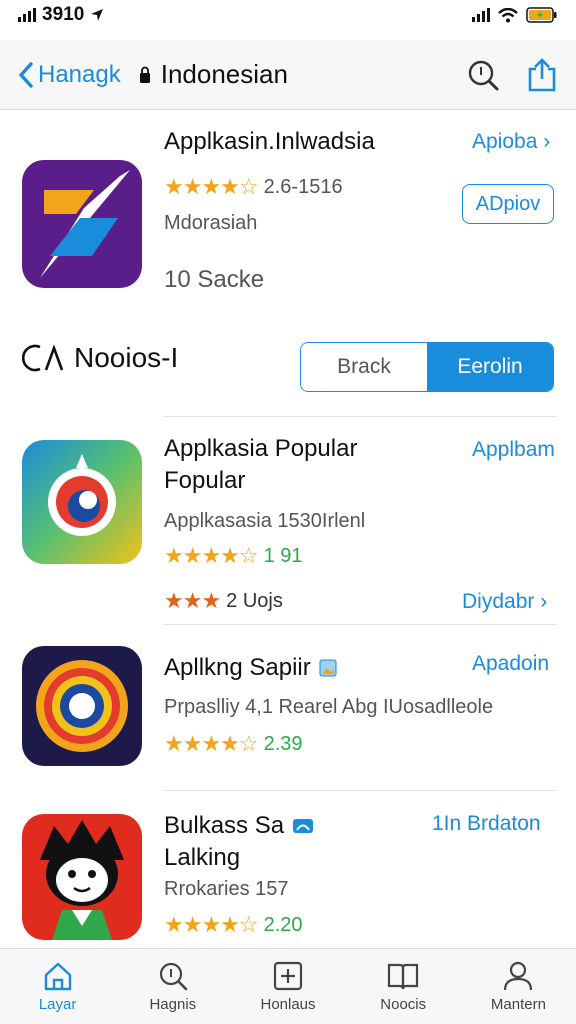 The image size is (576, 1024). What do you see at coordinates (288, 1004) in the screenshot?
I see `tab-label: Honlaus` at bounding box center [288, 1004].